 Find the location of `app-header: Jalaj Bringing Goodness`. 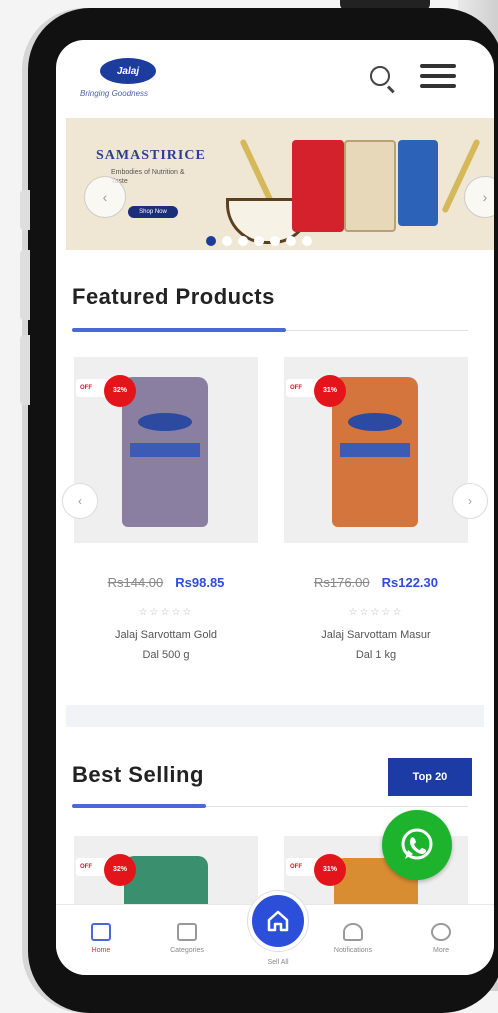

app-header: Jalaj Bringing Goodness is located at coordinates (275, 77).